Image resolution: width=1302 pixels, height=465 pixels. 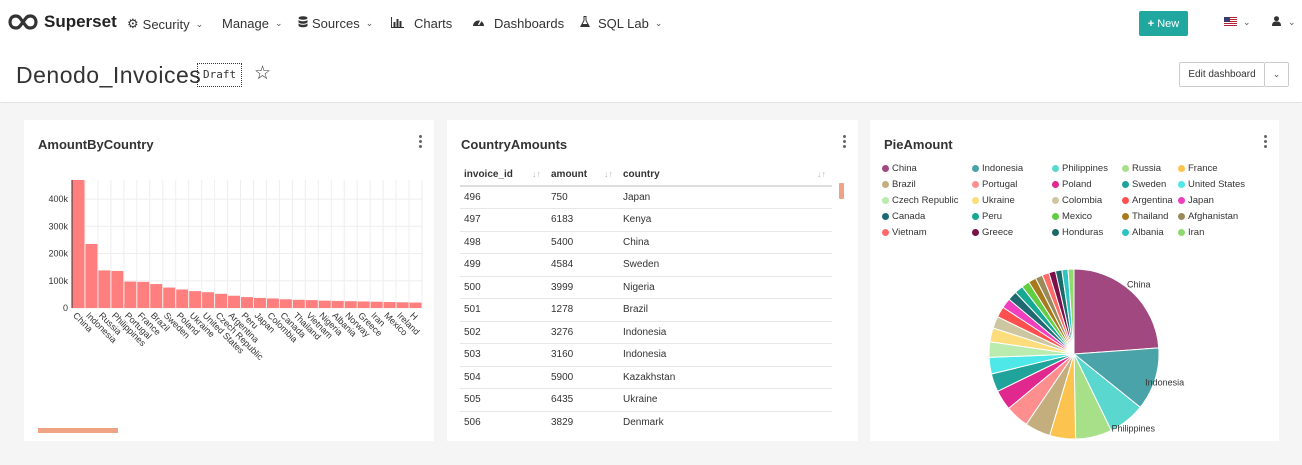 I want to click on plus-icon: +, so click(x=1151, y=23).